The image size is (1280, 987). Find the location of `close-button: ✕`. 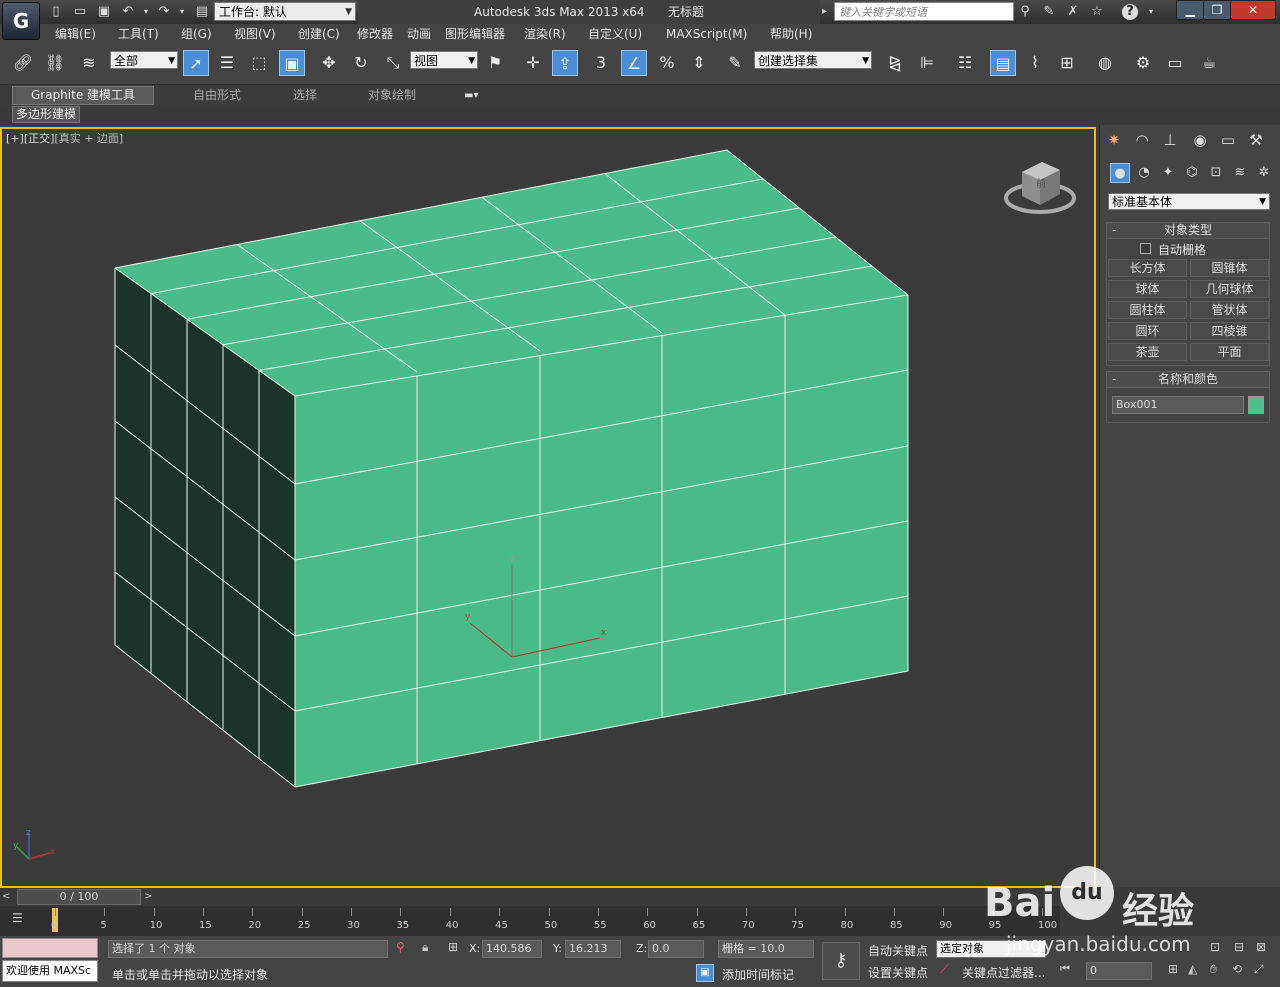

close-button: ✕ is located at coordinates (1253, 10).